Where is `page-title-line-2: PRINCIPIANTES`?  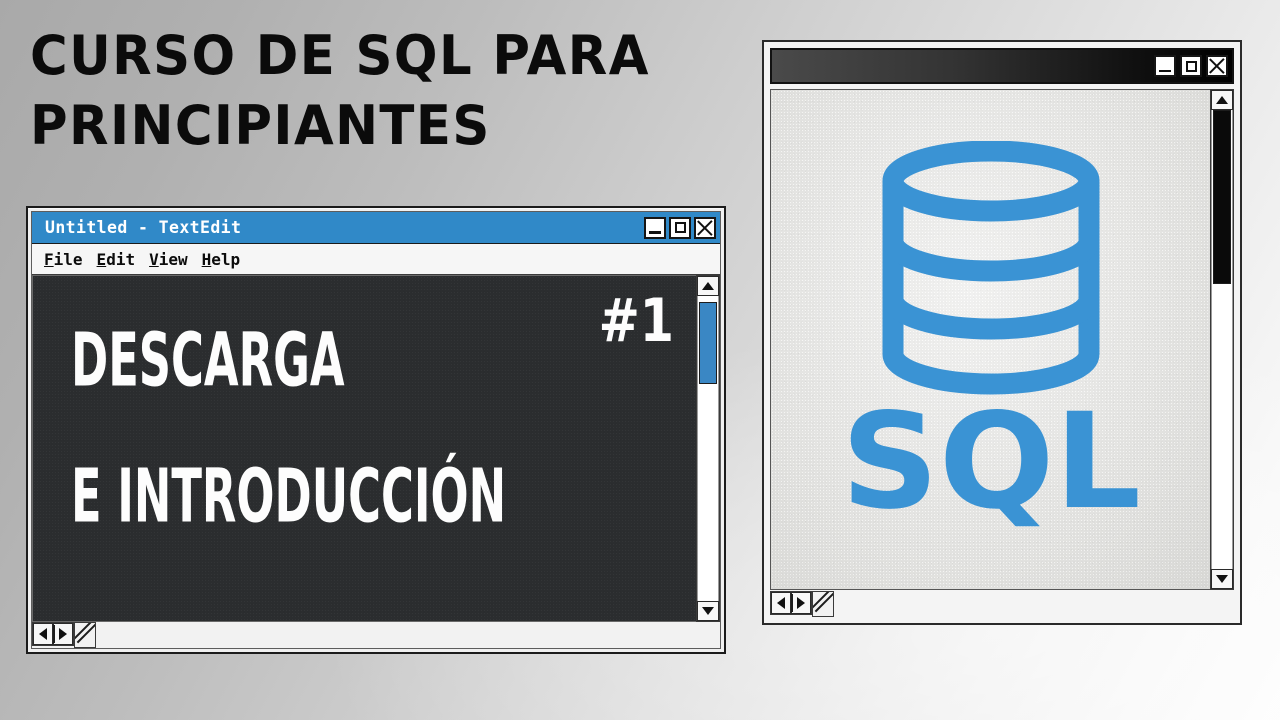 page-title-line-2: PRINCIPIANTES is located at coordinates (260, 125).